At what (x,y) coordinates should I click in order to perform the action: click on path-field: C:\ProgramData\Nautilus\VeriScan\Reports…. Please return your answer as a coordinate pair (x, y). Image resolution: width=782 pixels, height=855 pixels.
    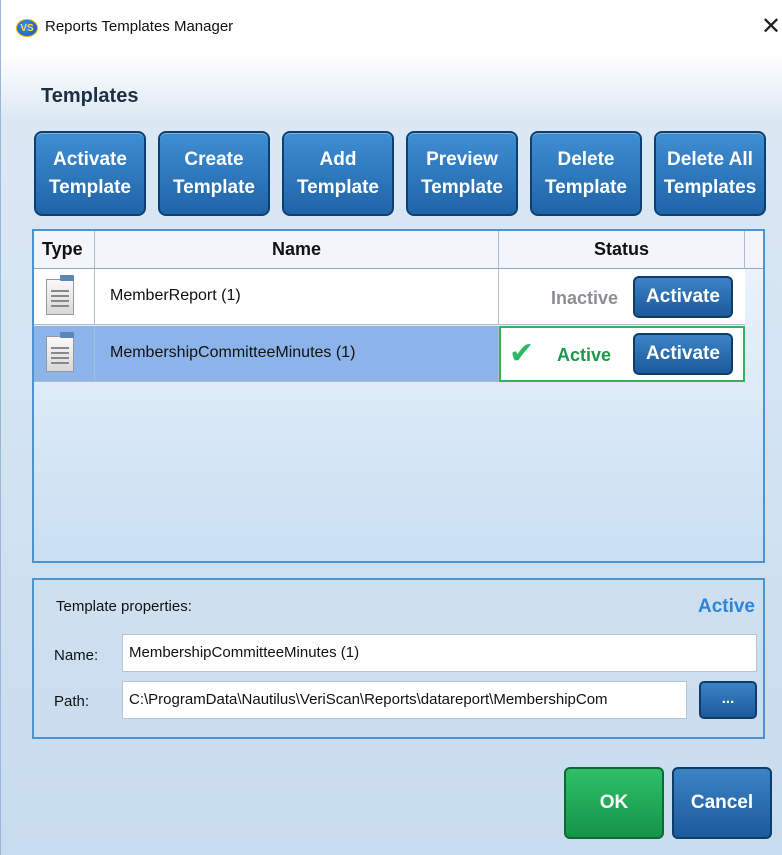
    Looking at the image, I should click on (404, 700).